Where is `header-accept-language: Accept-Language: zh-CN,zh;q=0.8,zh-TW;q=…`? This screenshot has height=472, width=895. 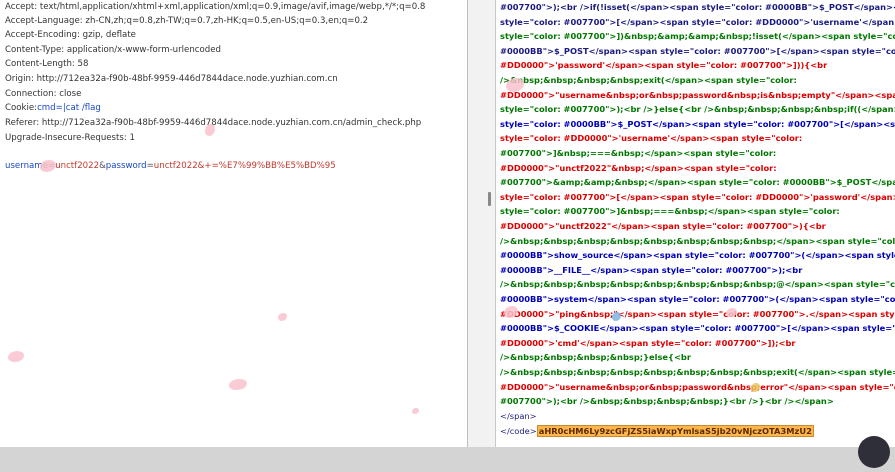 header-accept-language: Accept-Language: zh-CN,zh;q=0.8,zh-TW;q=… is located at coordinates (187, 21).